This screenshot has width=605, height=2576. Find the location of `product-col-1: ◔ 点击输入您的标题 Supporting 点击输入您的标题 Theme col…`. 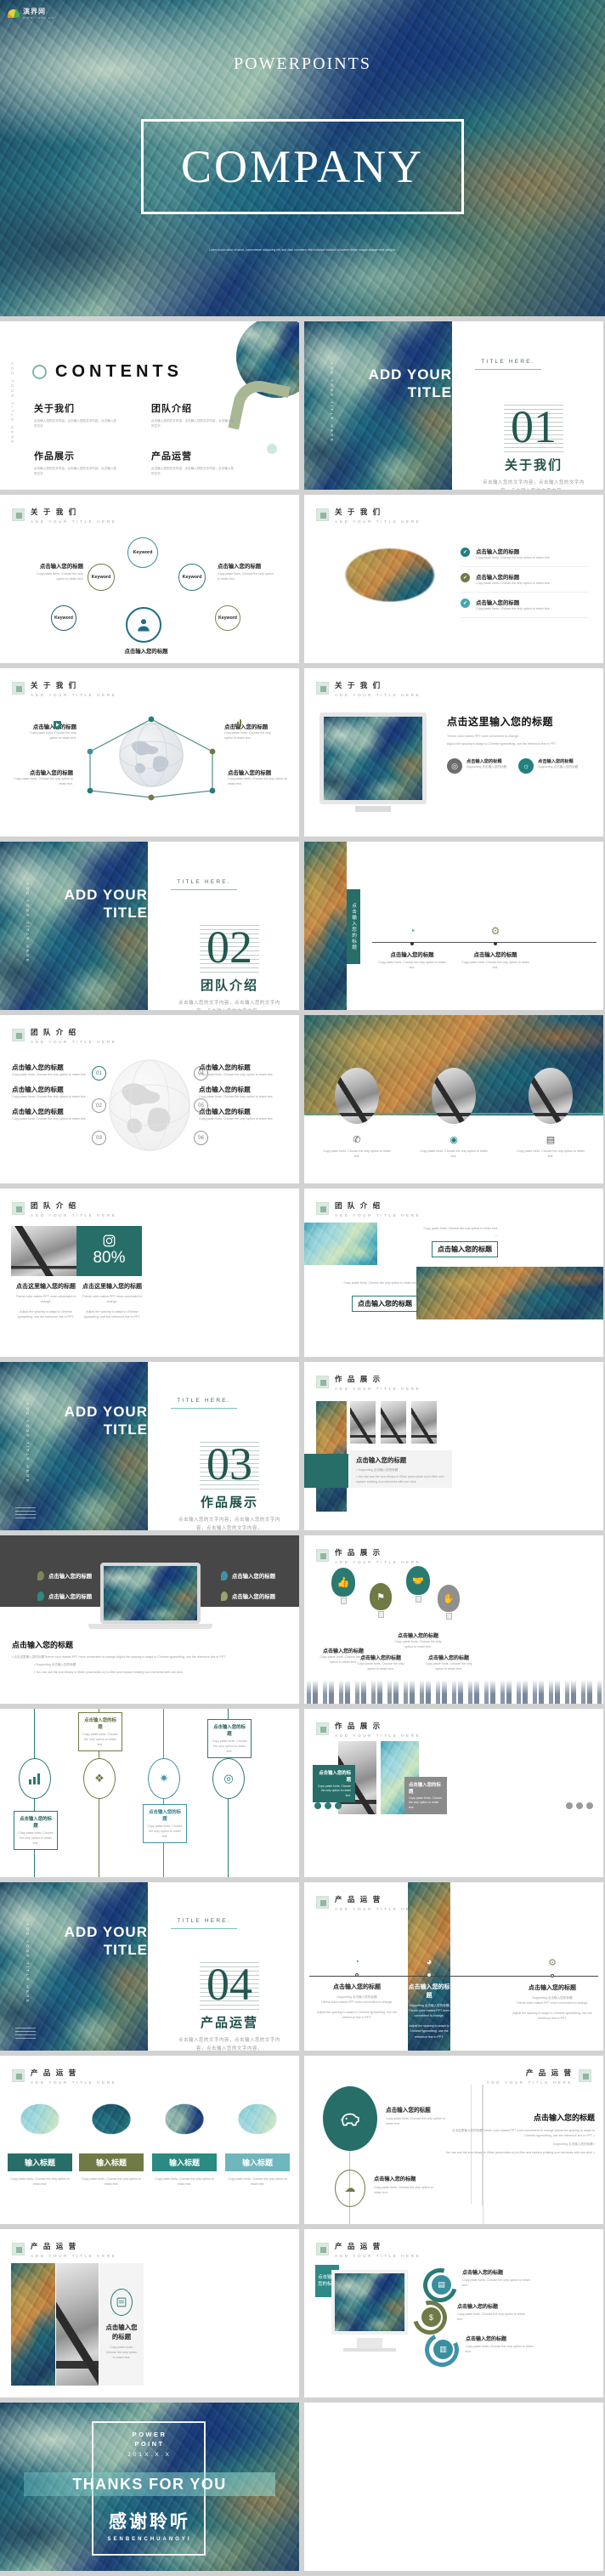

product-col-1: ◔ 点击输入您的标题 Supporting 点击输入您的标题 Theme col… is located at coordinates (357, 1988).